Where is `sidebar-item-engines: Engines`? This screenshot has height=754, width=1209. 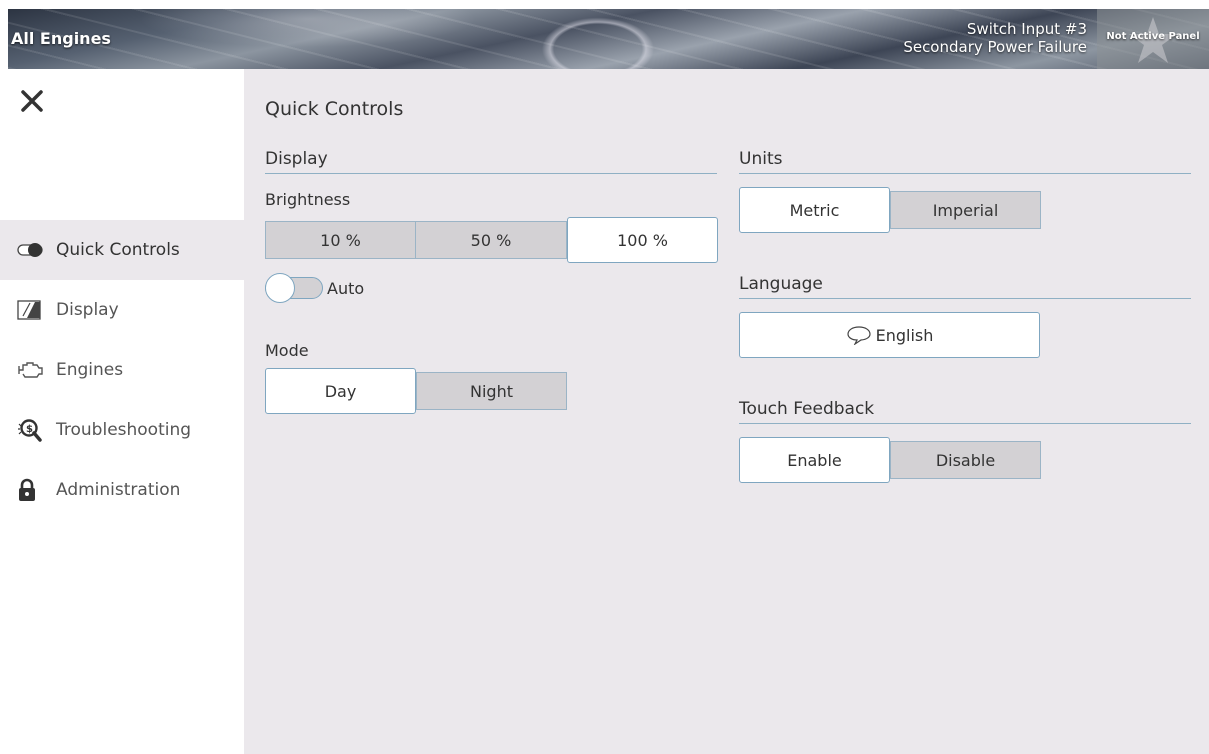
sidebar-item-engines: Engines is located at coordinates (122, 370).